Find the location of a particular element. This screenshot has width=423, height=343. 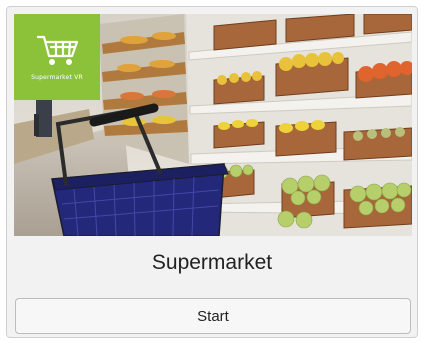

logo-label: Supermarket VR is located at coordinates (57, 77).